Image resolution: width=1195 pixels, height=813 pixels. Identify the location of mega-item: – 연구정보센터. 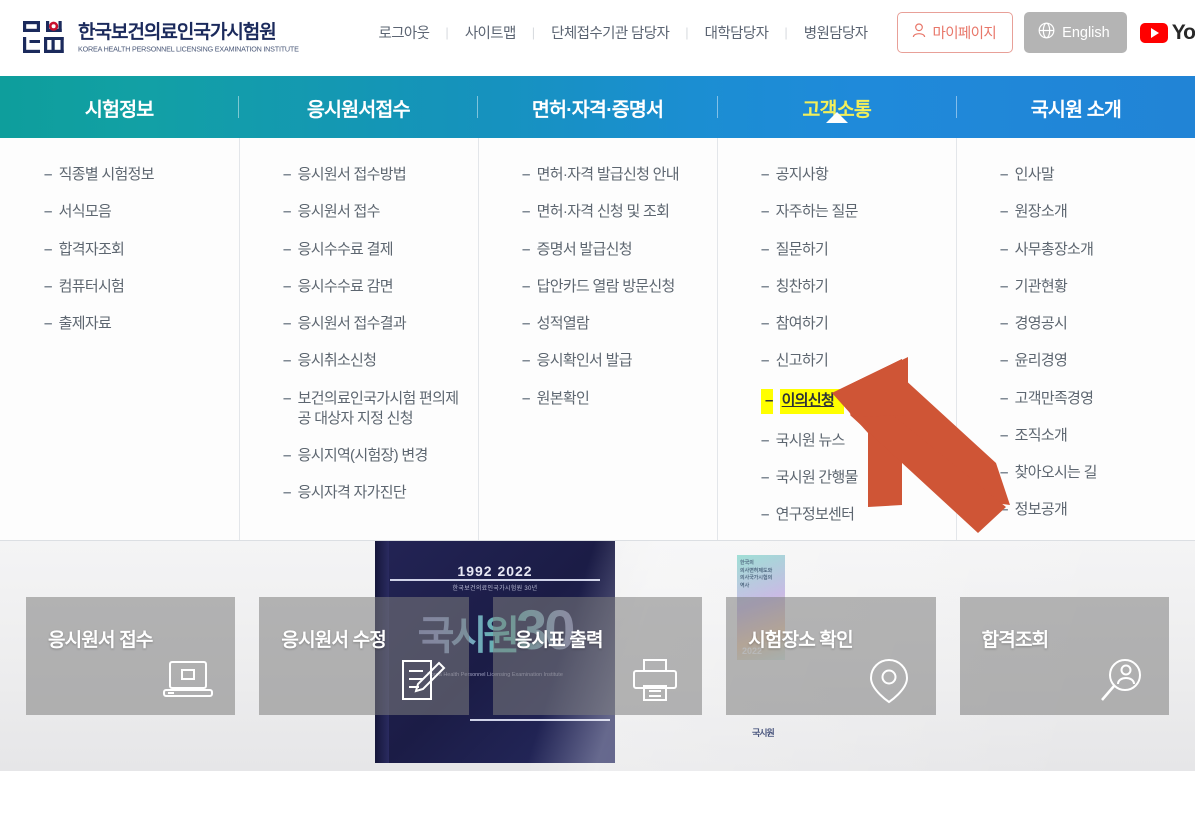
(853, 515).